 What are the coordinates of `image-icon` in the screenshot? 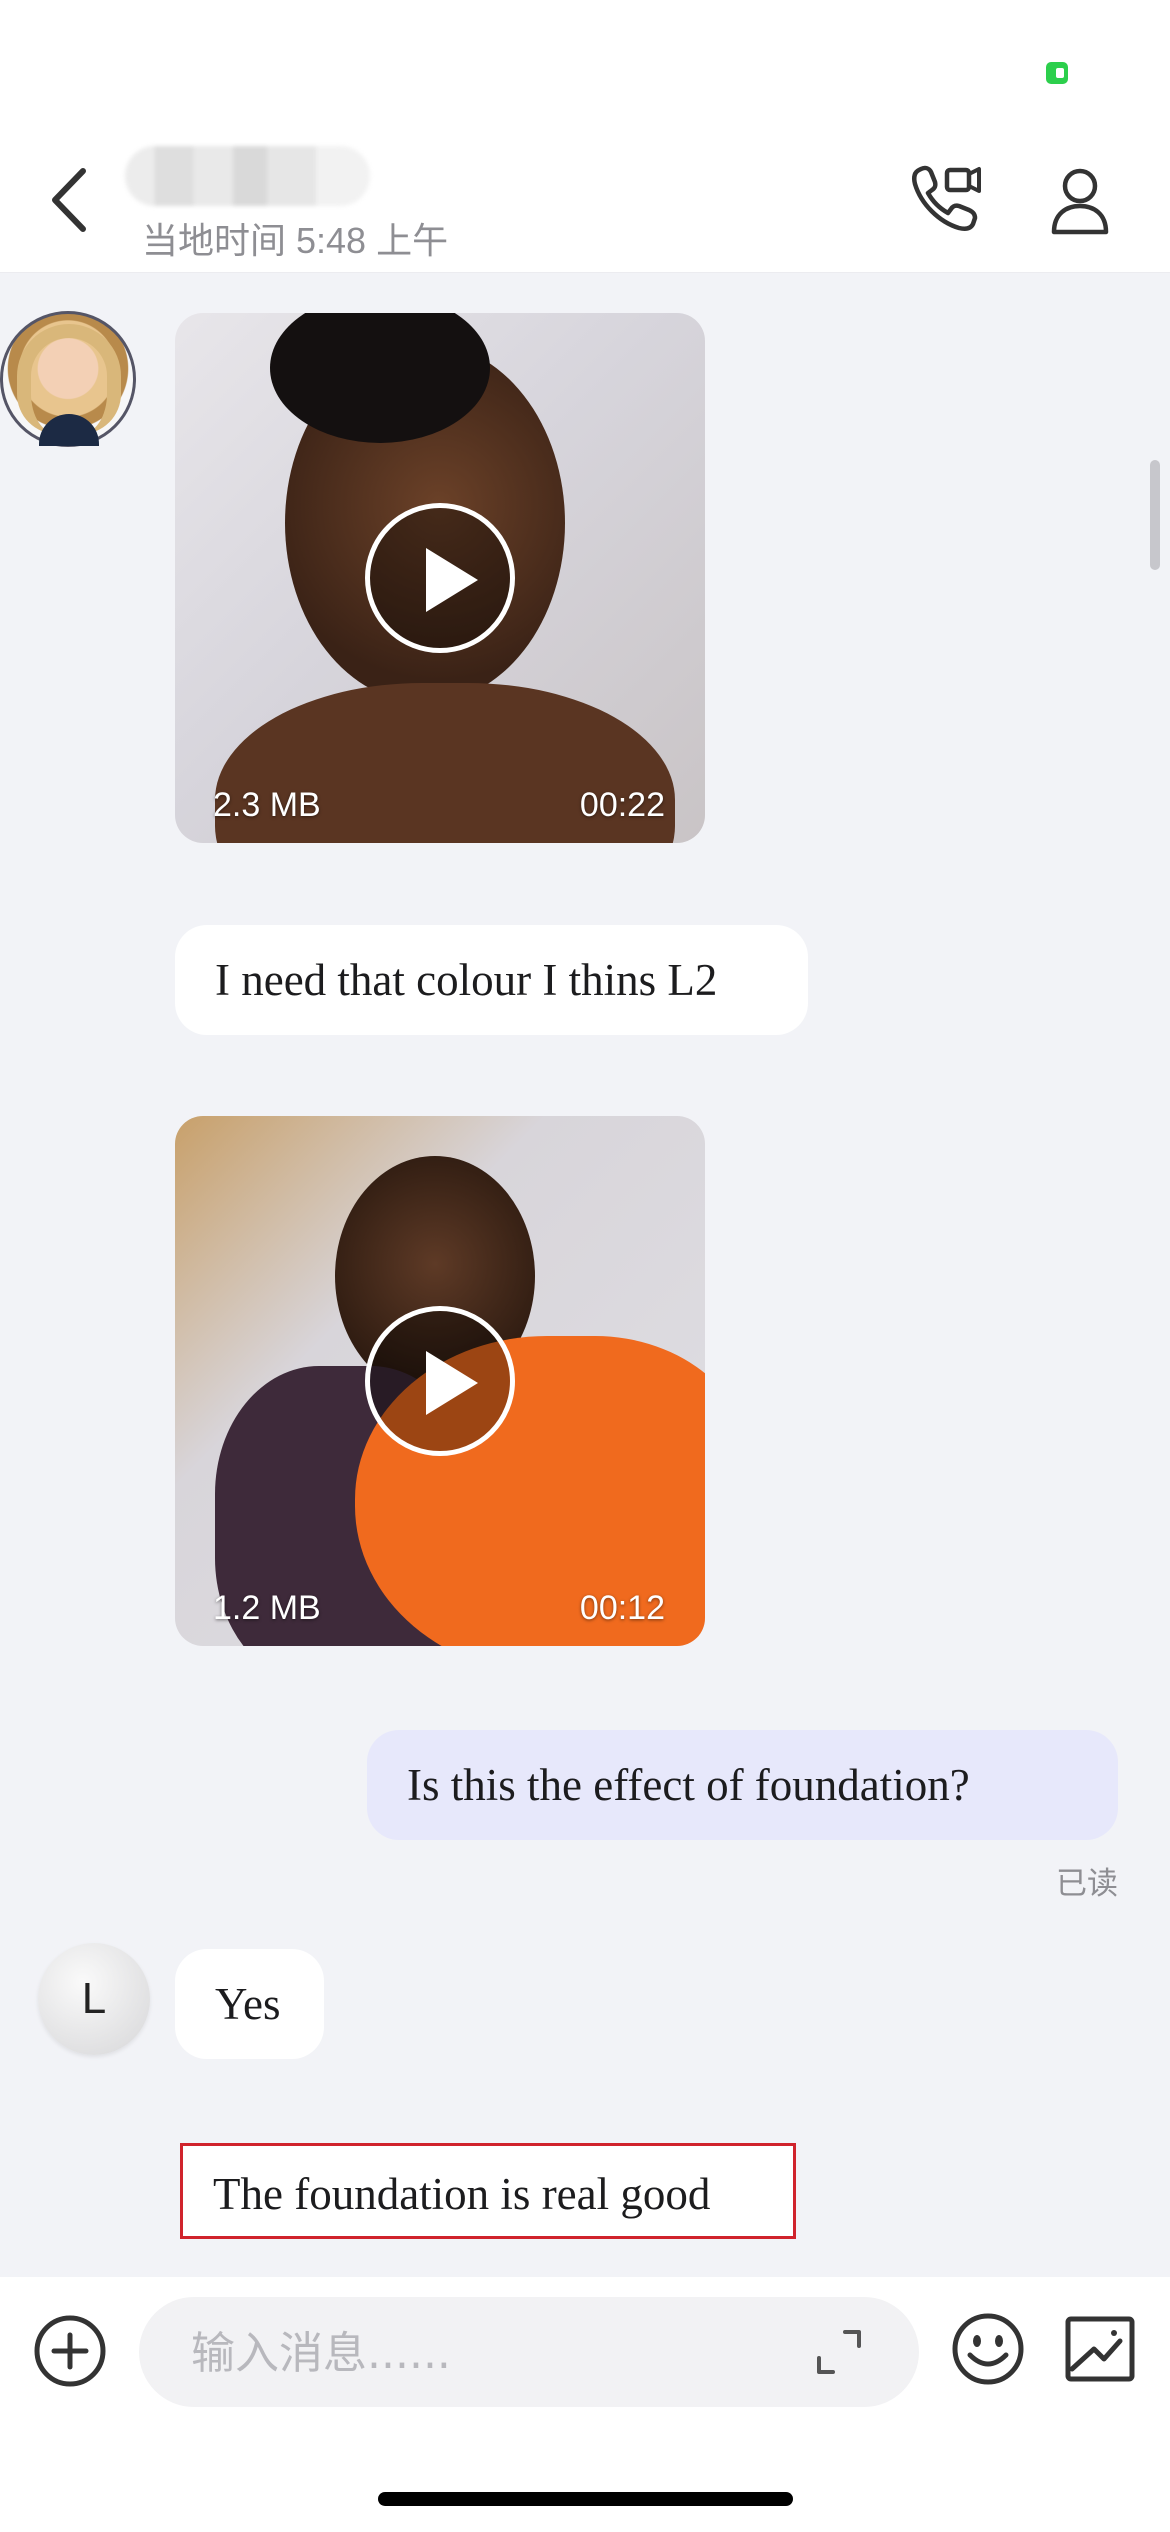 It's located at (1100, 2349).